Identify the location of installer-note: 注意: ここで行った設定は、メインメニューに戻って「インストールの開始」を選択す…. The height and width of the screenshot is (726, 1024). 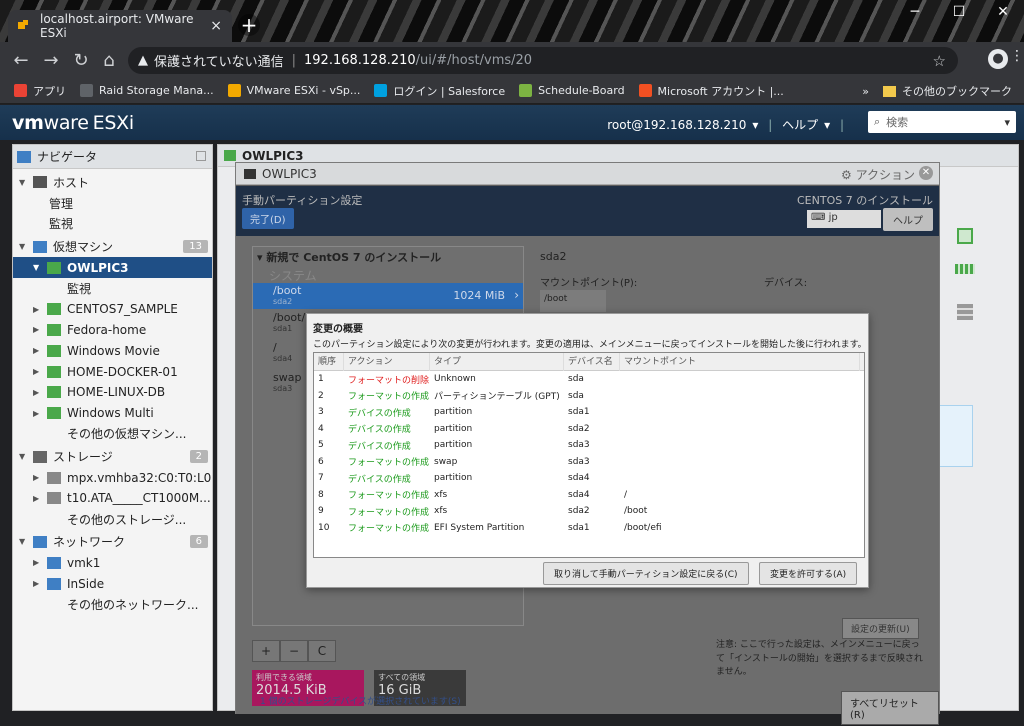
(819, 658).